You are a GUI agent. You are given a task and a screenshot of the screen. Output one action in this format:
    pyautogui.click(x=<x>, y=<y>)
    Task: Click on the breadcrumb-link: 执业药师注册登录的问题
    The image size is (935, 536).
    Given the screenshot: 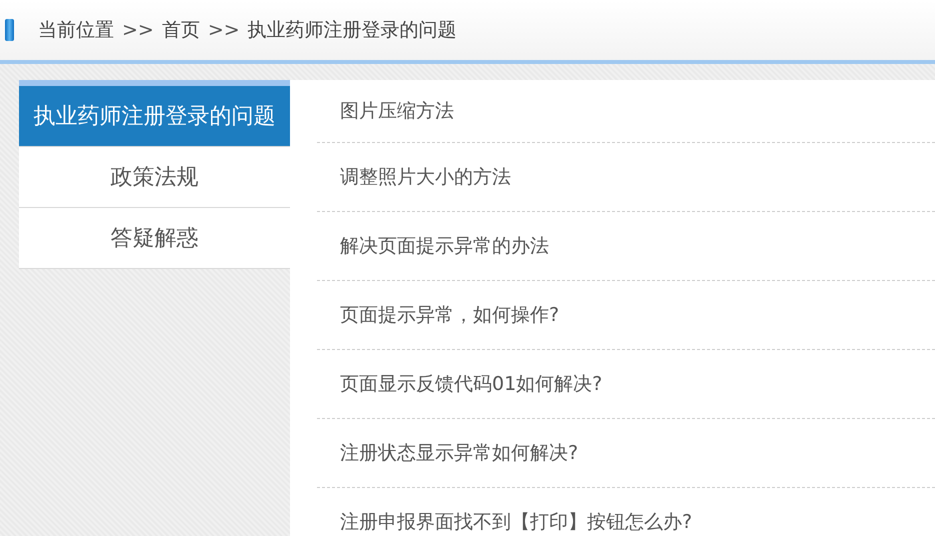 What is the action you would take?
    pyautogui.click(x=352, y=30)
    